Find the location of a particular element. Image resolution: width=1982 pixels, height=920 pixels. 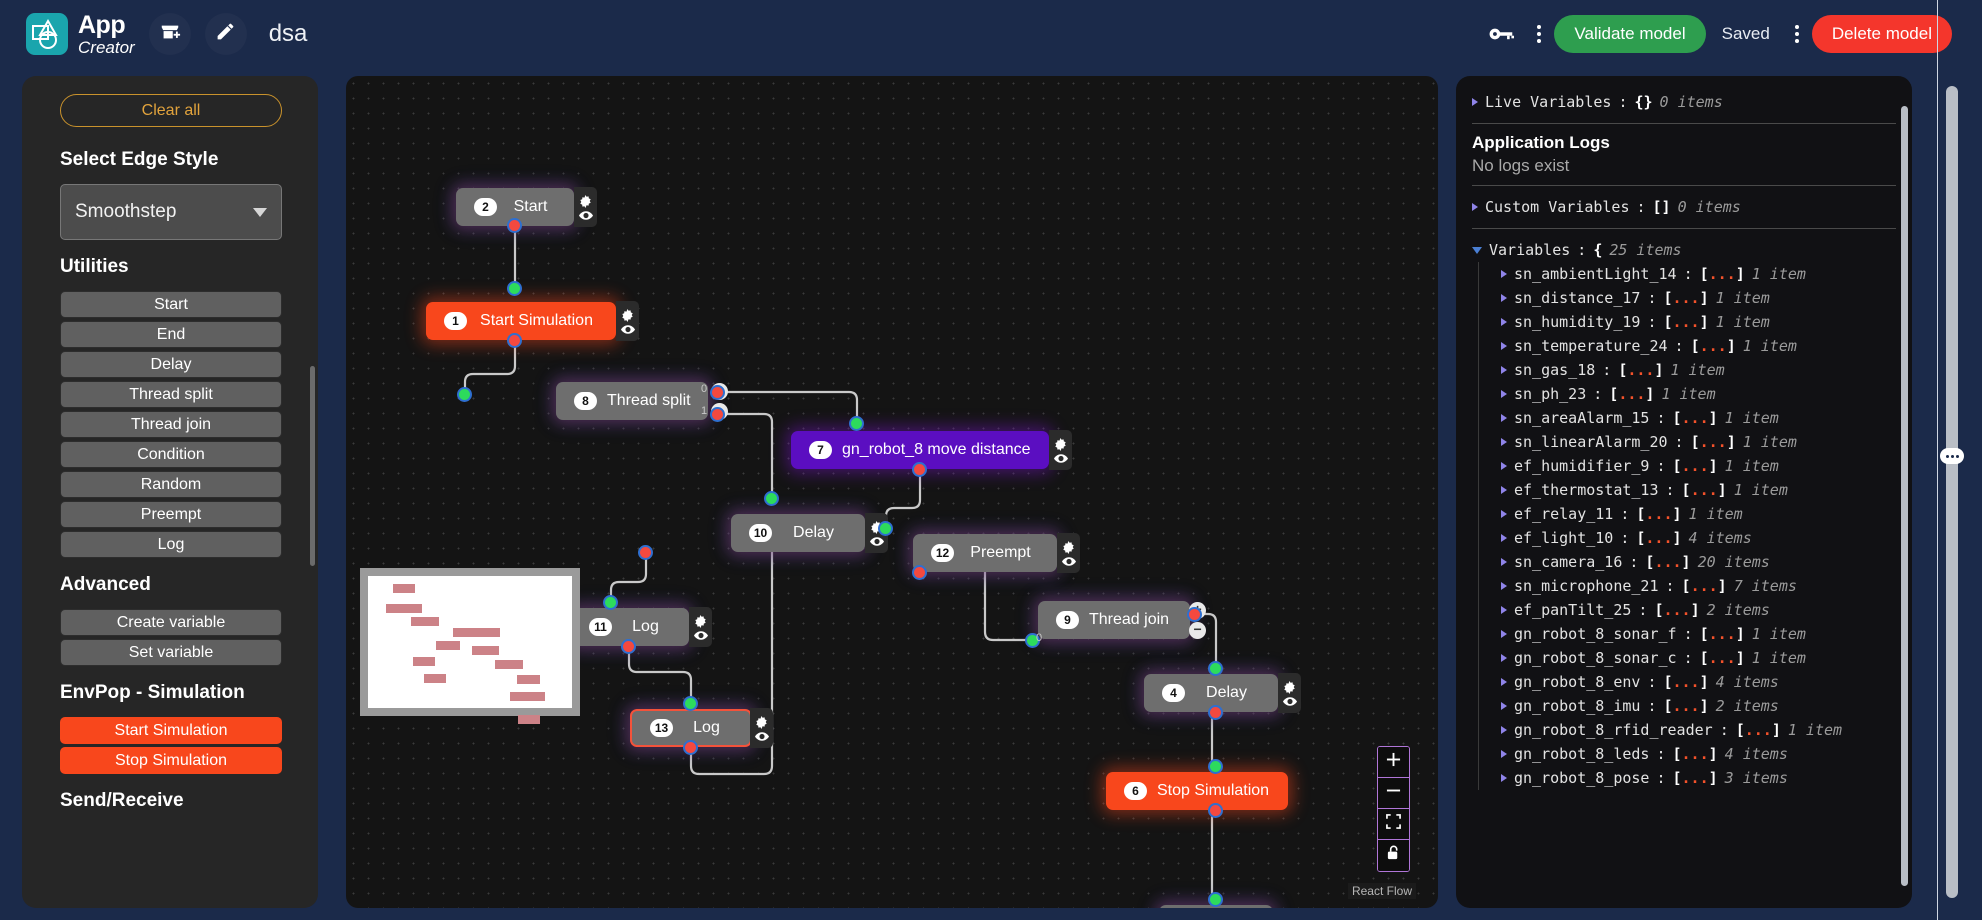

flow-node-preempt: 12 Preempt is located at coordinates (996, 553).